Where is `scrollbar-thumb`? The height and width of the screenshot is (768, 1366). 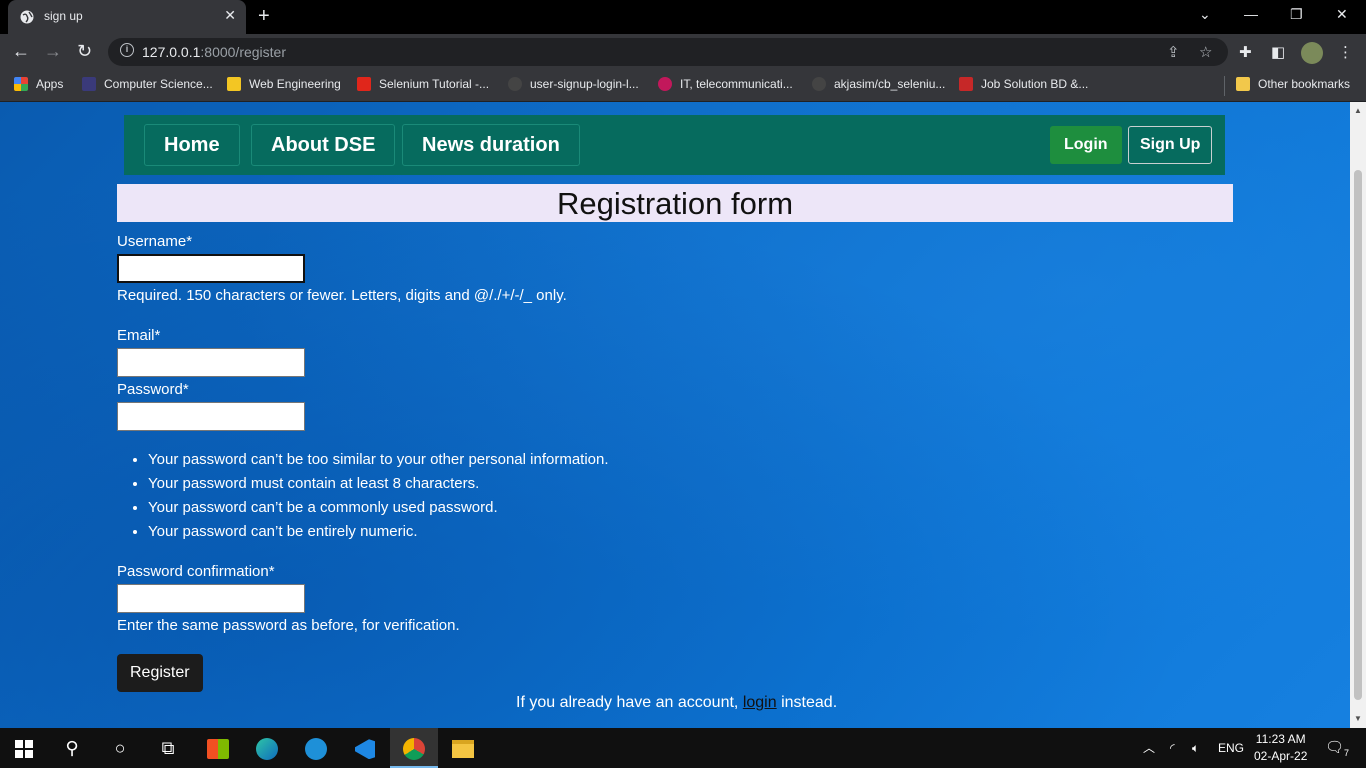
scrollbar-thumb is located at coordinates (1358, 435).